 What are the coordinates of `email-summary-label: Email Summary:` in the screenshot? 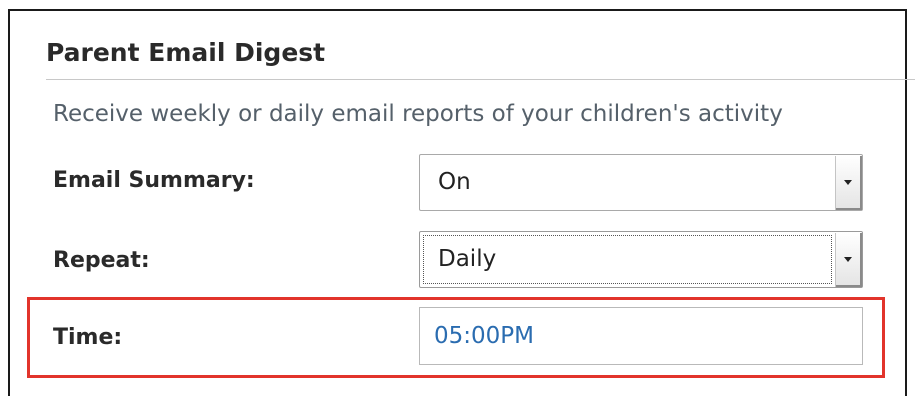 It's located at (154, 180).